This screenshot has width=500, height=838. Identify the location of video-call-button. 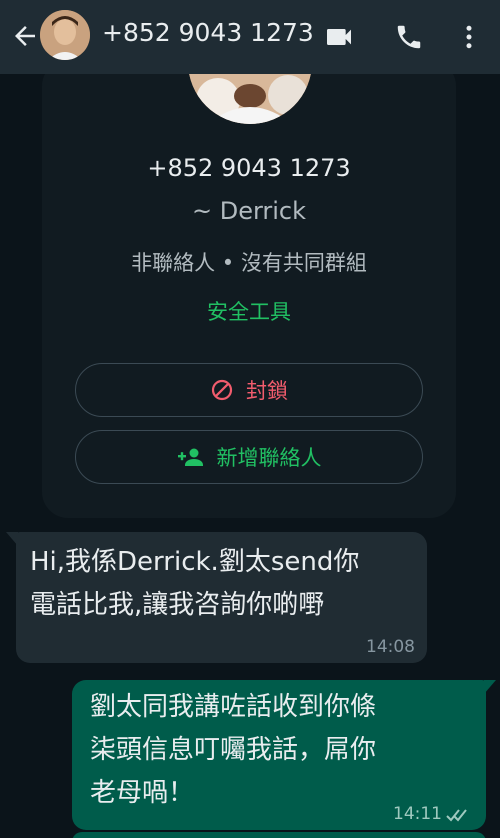
(339, 37).